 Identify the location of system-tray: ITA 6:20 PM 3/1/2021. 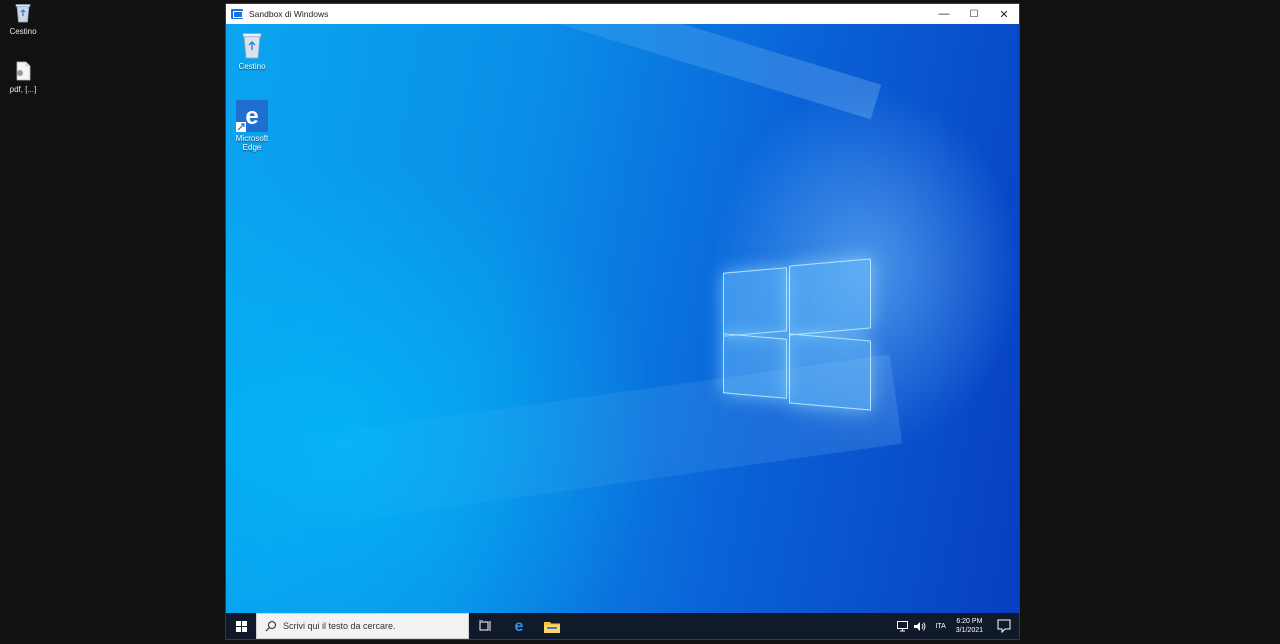
(958, 626).